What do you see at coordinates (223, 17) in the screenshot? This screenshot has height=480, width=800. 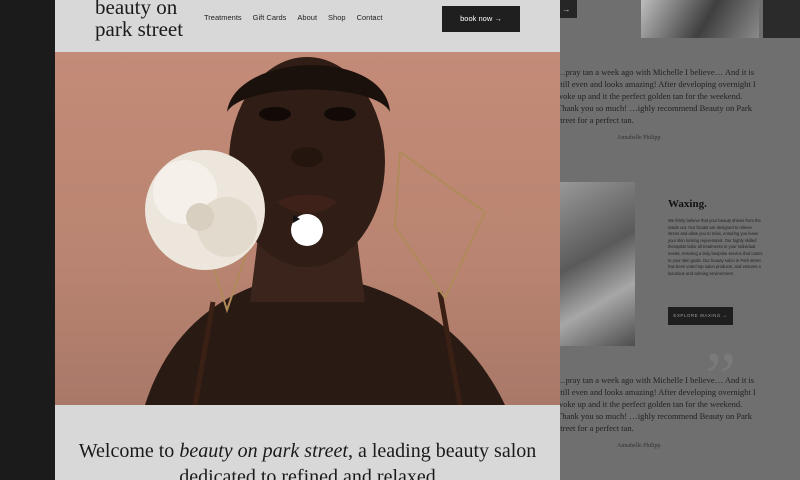 I see `nav-item-treatments: Treatments` at bounding box center [223, 17].